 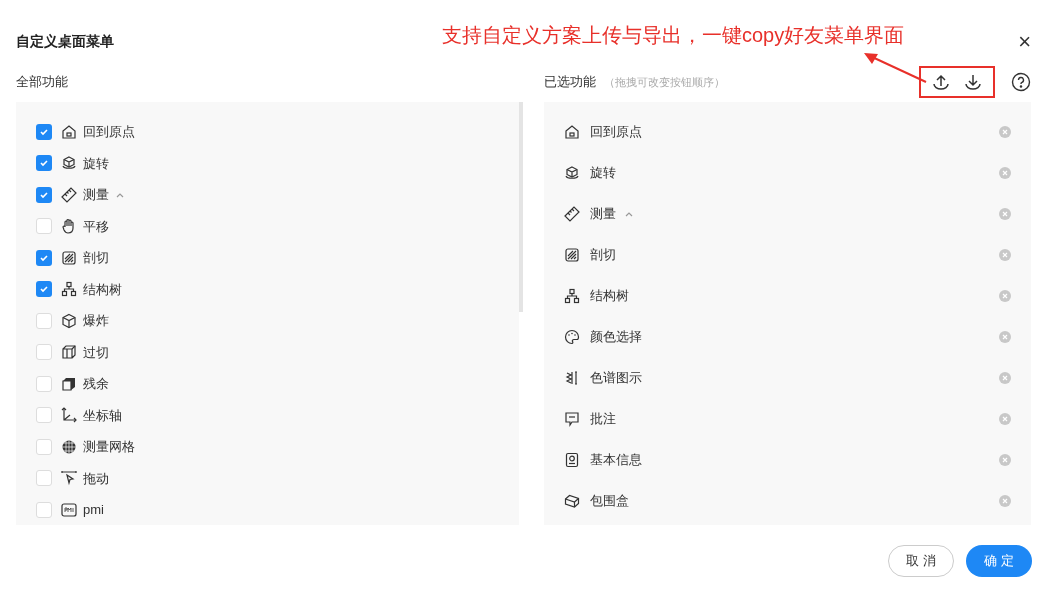 I want to click on item-label: 批注, so click(x=603, y=418).